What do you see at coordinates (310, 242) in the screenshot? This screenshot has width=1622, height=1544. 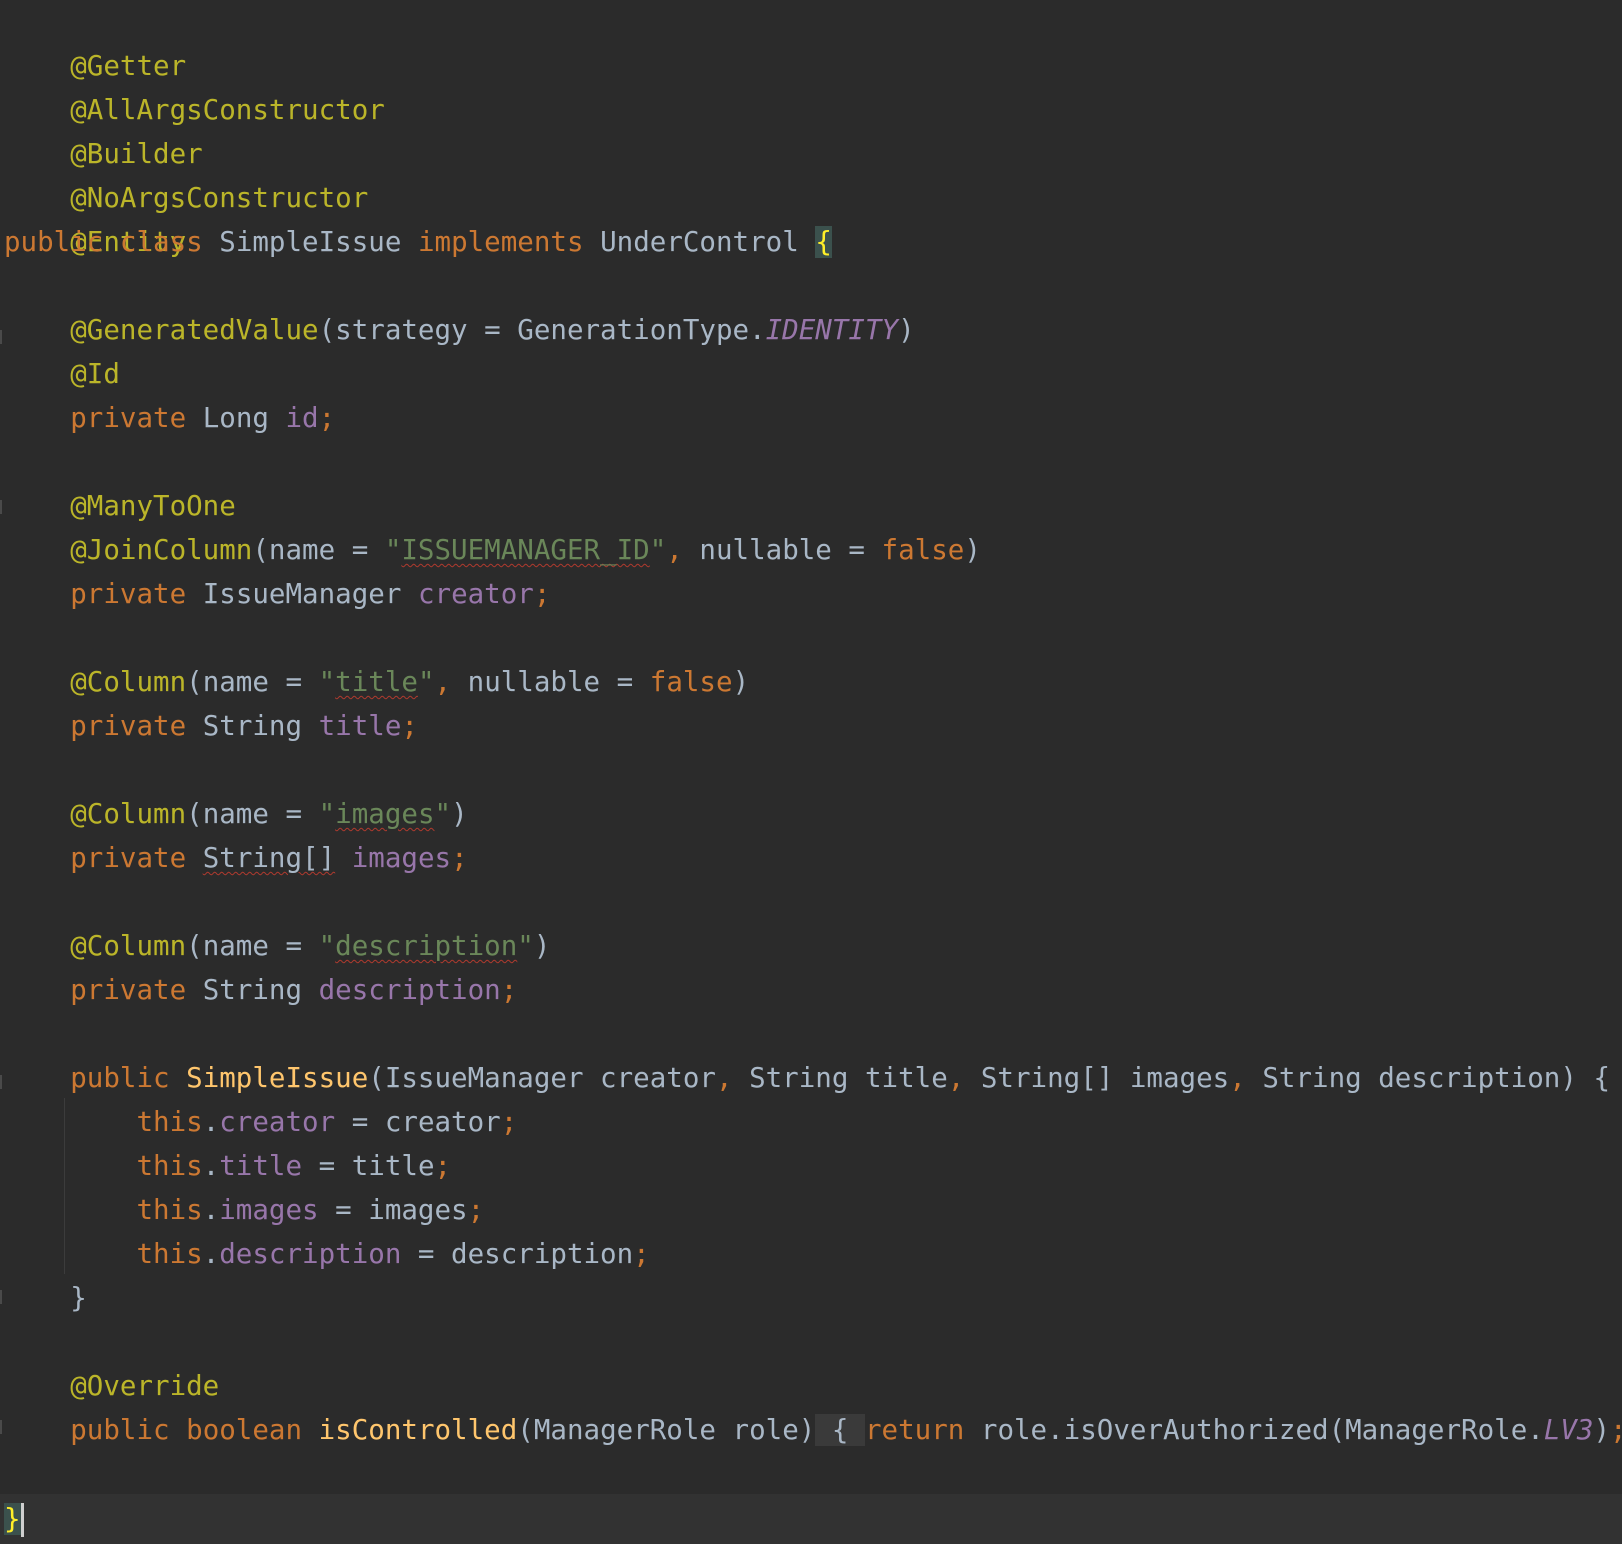 I see `class-name: SimpleIssue` at bounding box center [310, 242].